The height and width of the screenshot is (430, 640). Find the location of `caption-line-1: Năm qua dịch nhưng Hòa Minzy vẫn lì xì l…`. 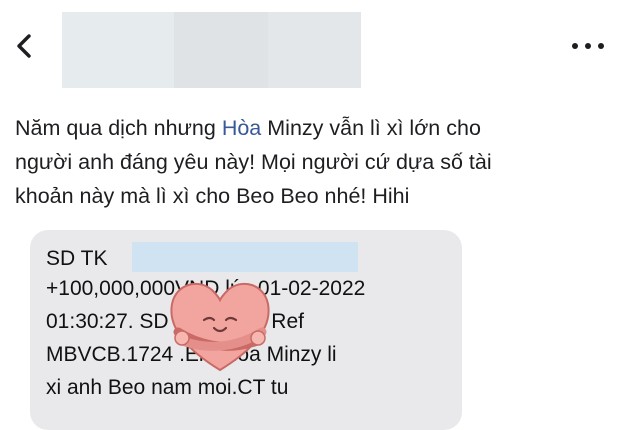

caption-line-1: Năm qua dịch nhưng Hòa Minzy vẫn lì xì l… is located at coordinates (248, 128).